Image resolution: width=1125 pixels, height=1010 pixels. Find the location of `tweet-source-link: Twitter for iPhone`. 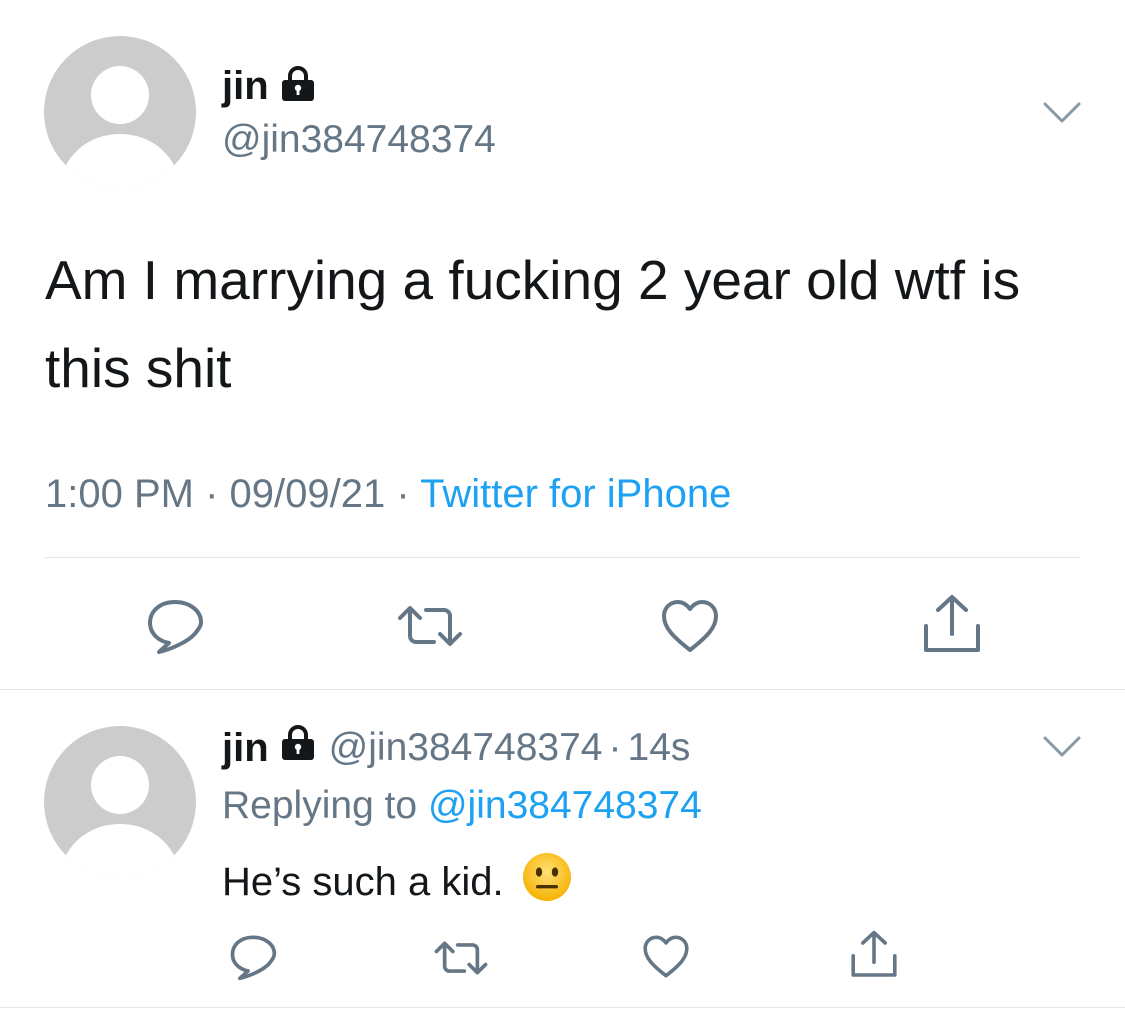

tweet-source-link: Twitter for iPhone is located at coordinates (575, 494).